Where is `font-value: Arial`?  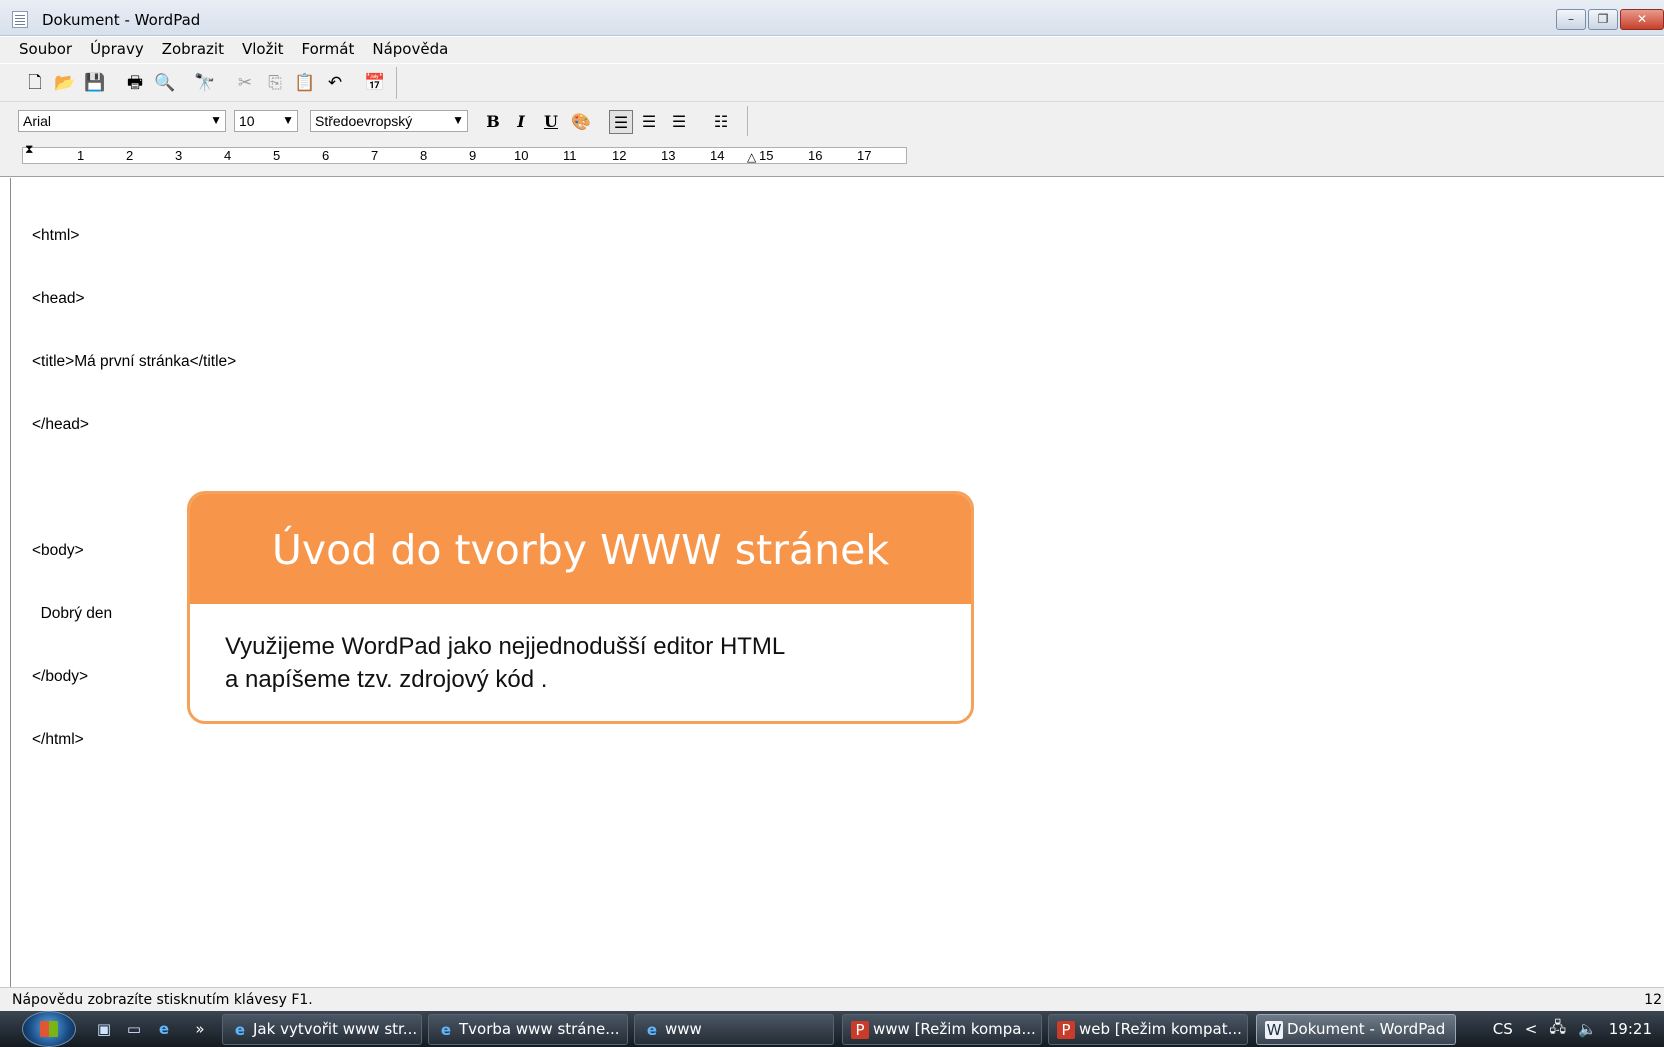
font-value: Arial is located at coordinates (37, 121).